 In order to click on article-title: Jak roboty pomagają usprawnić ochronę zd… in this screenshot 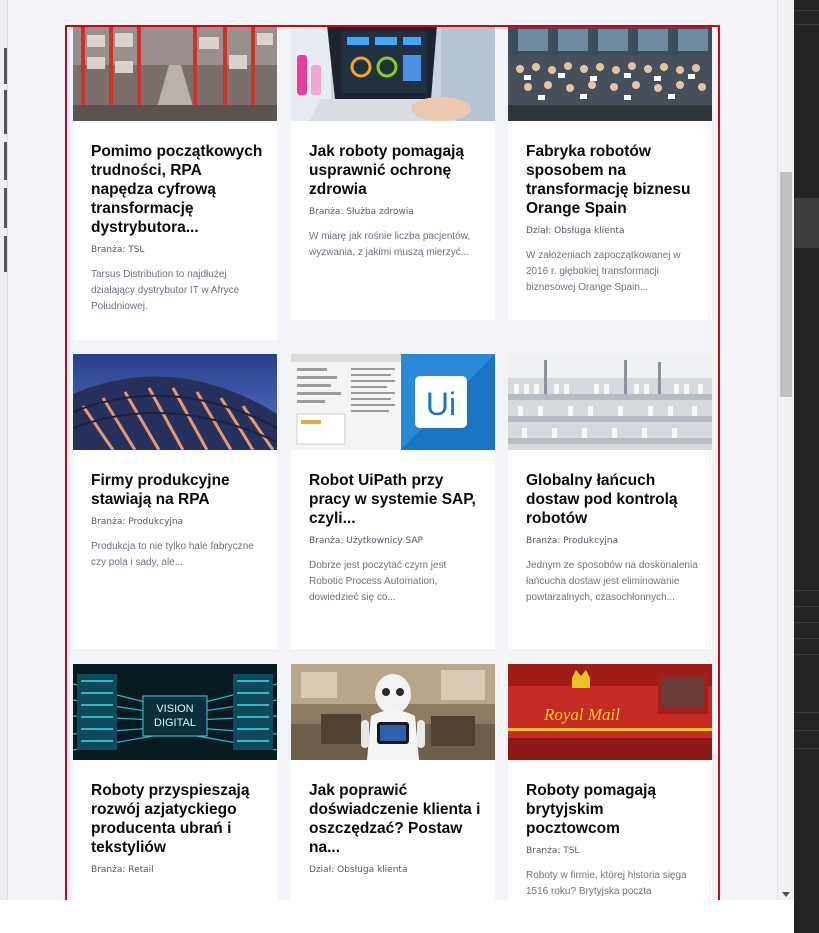, I will do `click(395, 170)`.